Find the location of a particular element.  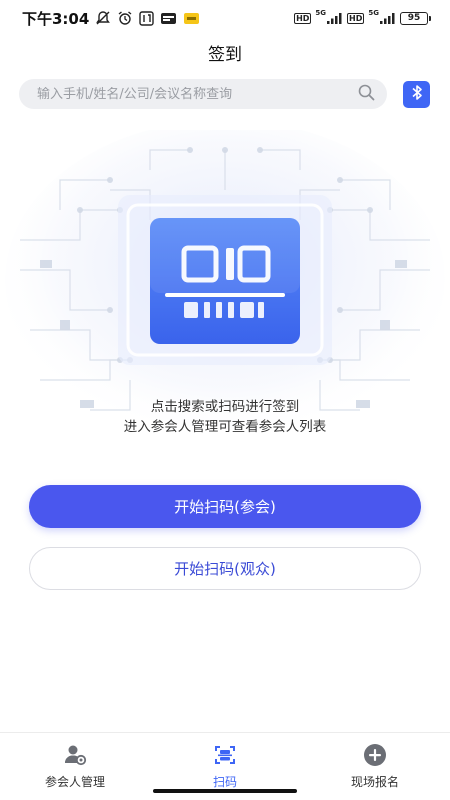

add-circle-icon is located at coordinates (375, 755).